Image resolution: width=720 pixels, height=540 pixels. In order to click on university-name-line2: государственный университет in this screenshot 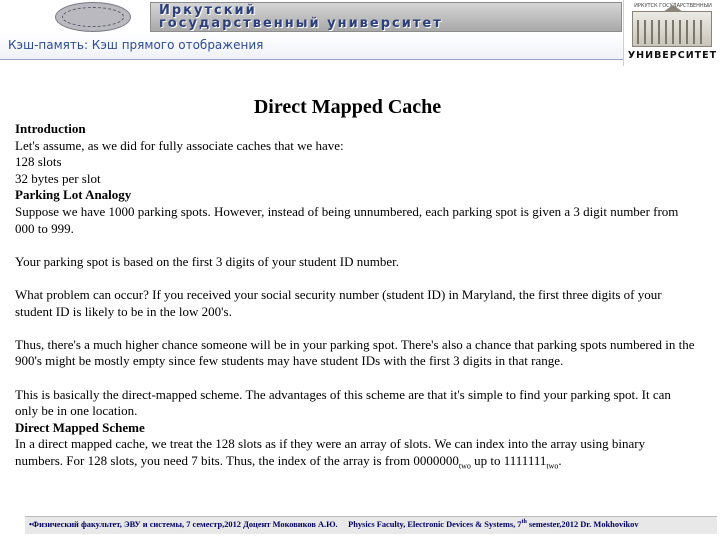, I will do `click(301, 23)`.